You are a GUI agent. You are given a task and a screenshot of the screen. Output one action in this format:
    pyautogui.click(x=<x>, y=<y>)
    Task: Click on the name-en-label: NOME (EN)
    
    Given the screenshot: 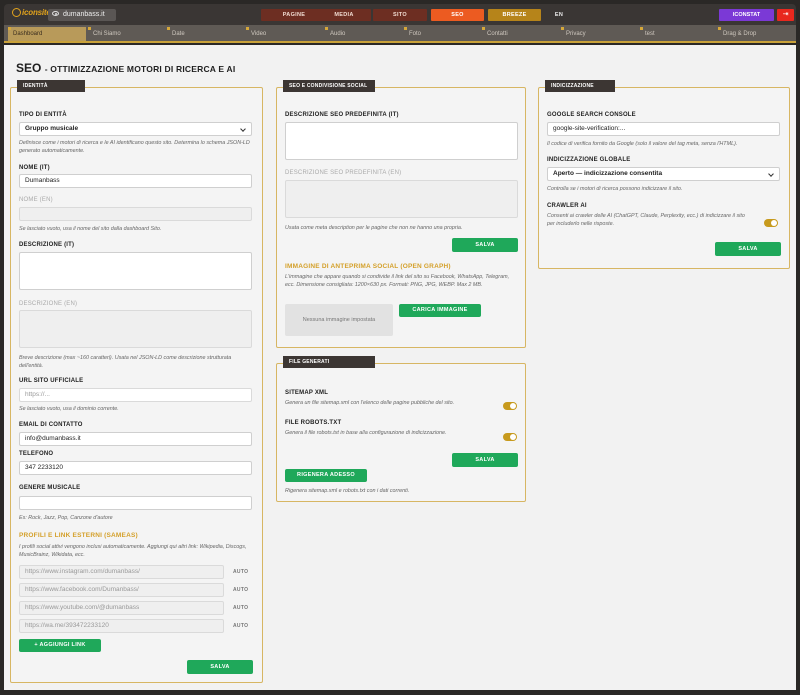 What is the action you would take?
    pyautogui.click(x=36, y=200)
    